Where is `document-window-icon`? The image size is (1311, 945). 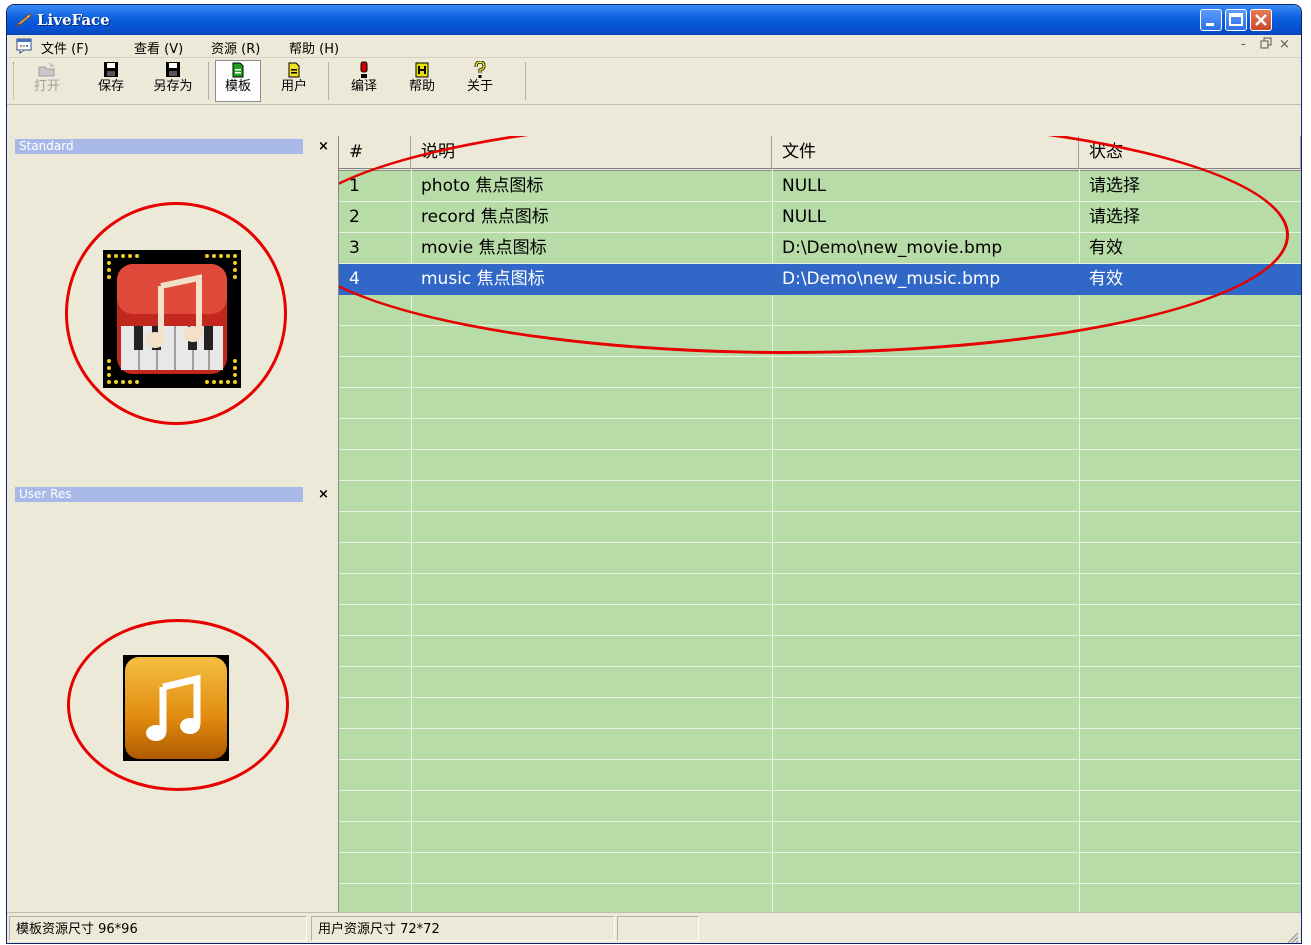 document-window-icon is located at coordinates (24, 46).